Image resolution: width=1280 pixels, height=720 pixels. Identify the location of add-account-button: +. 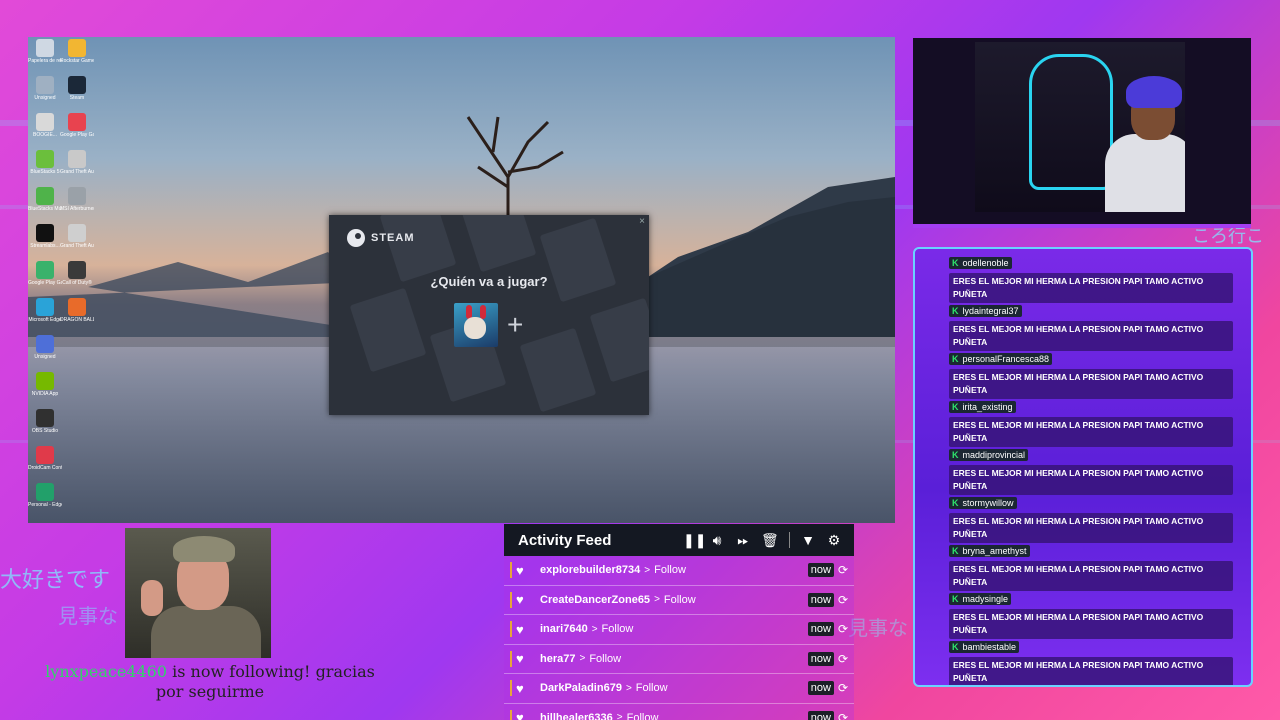
(515, 325).